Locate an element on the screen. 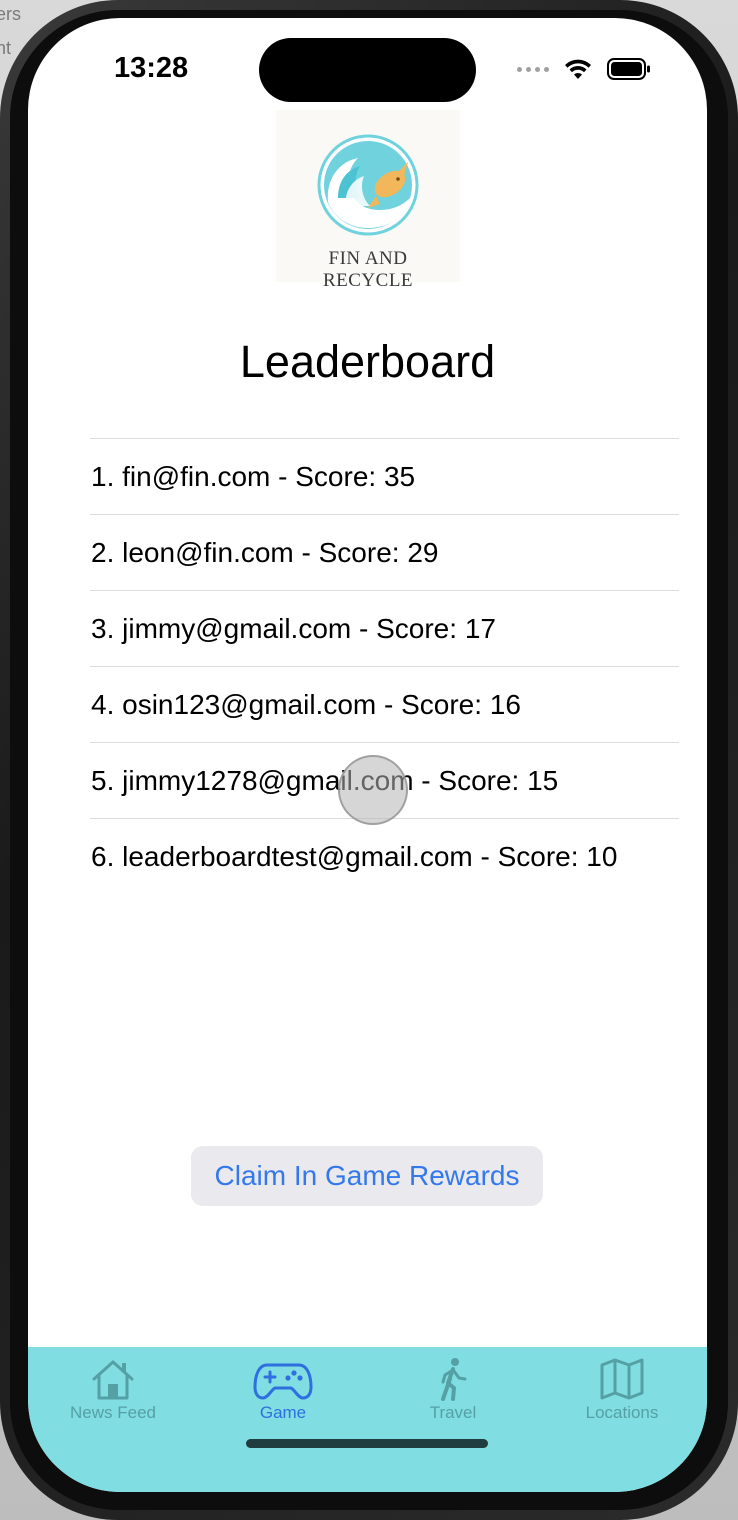 The height and width of the screenshot is (1520, 738). tab-news-feed: News Feed is located at coordinates (113, 1397).